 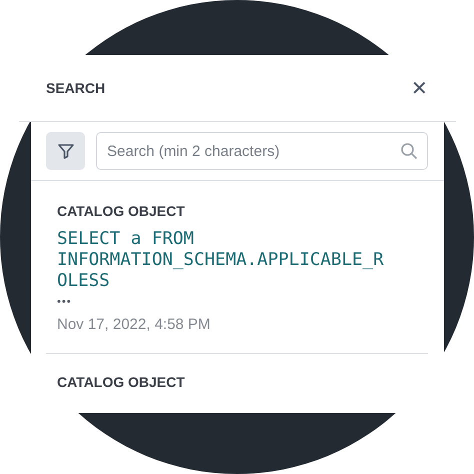 I want to click on result-date: Nov 17, 2022, 4:58 PM, so click(x=134, y=325).